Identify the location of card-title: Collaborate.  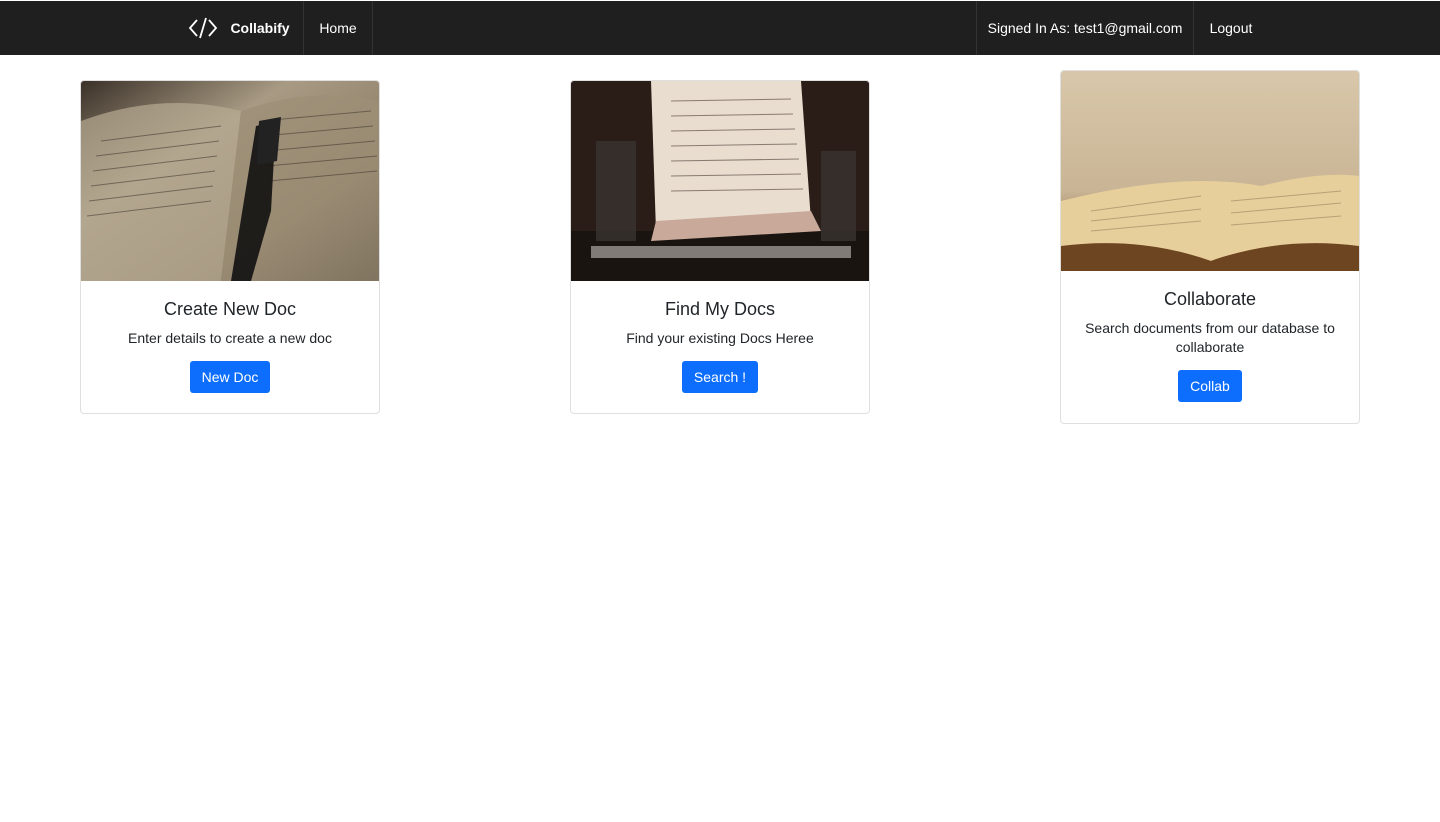
(1210, 299).